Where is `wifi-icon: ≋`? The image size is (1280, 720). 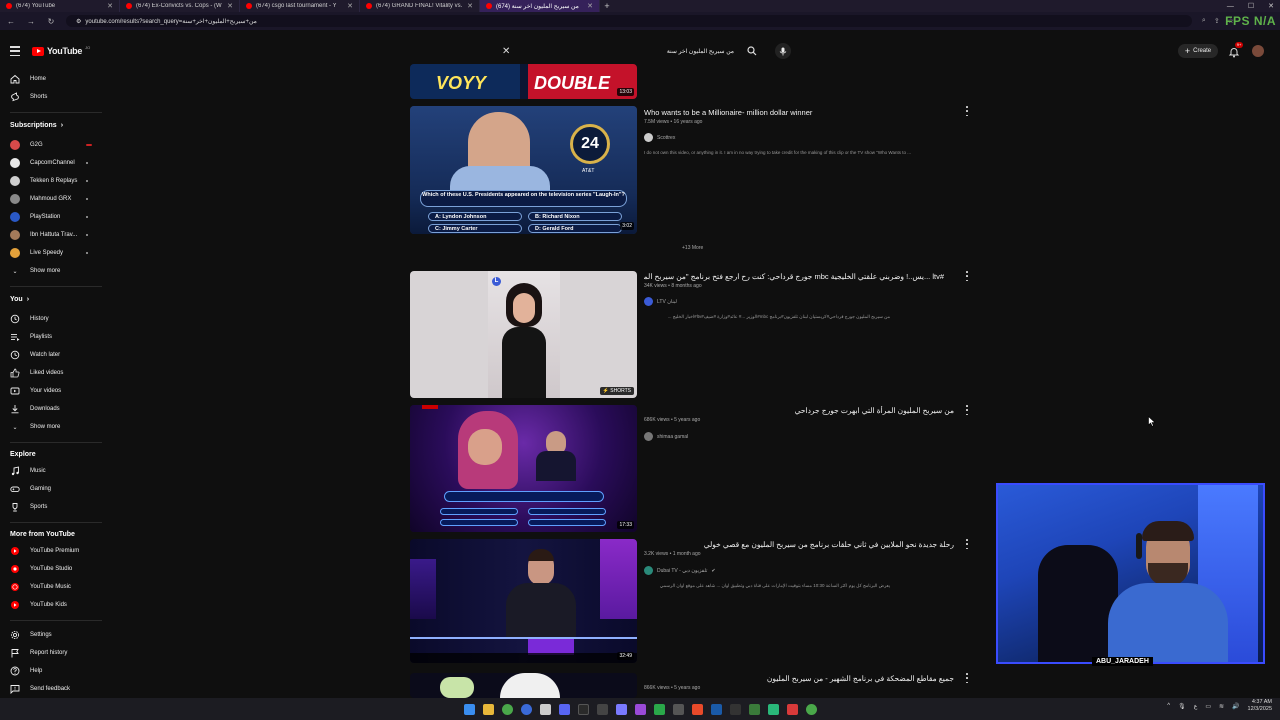
wifi-icon: ≋ is located at coordinates (1221, 706).